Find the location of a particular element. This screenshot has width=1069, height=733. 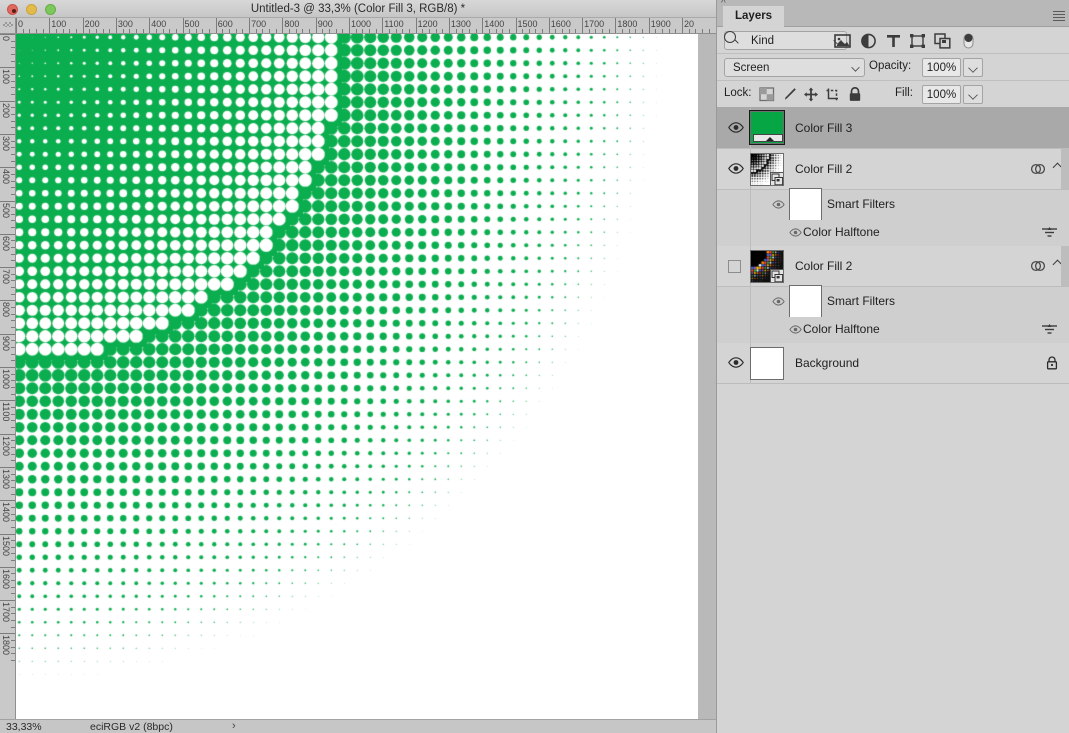

lock-move-icon is located at coordinates (811, 94).